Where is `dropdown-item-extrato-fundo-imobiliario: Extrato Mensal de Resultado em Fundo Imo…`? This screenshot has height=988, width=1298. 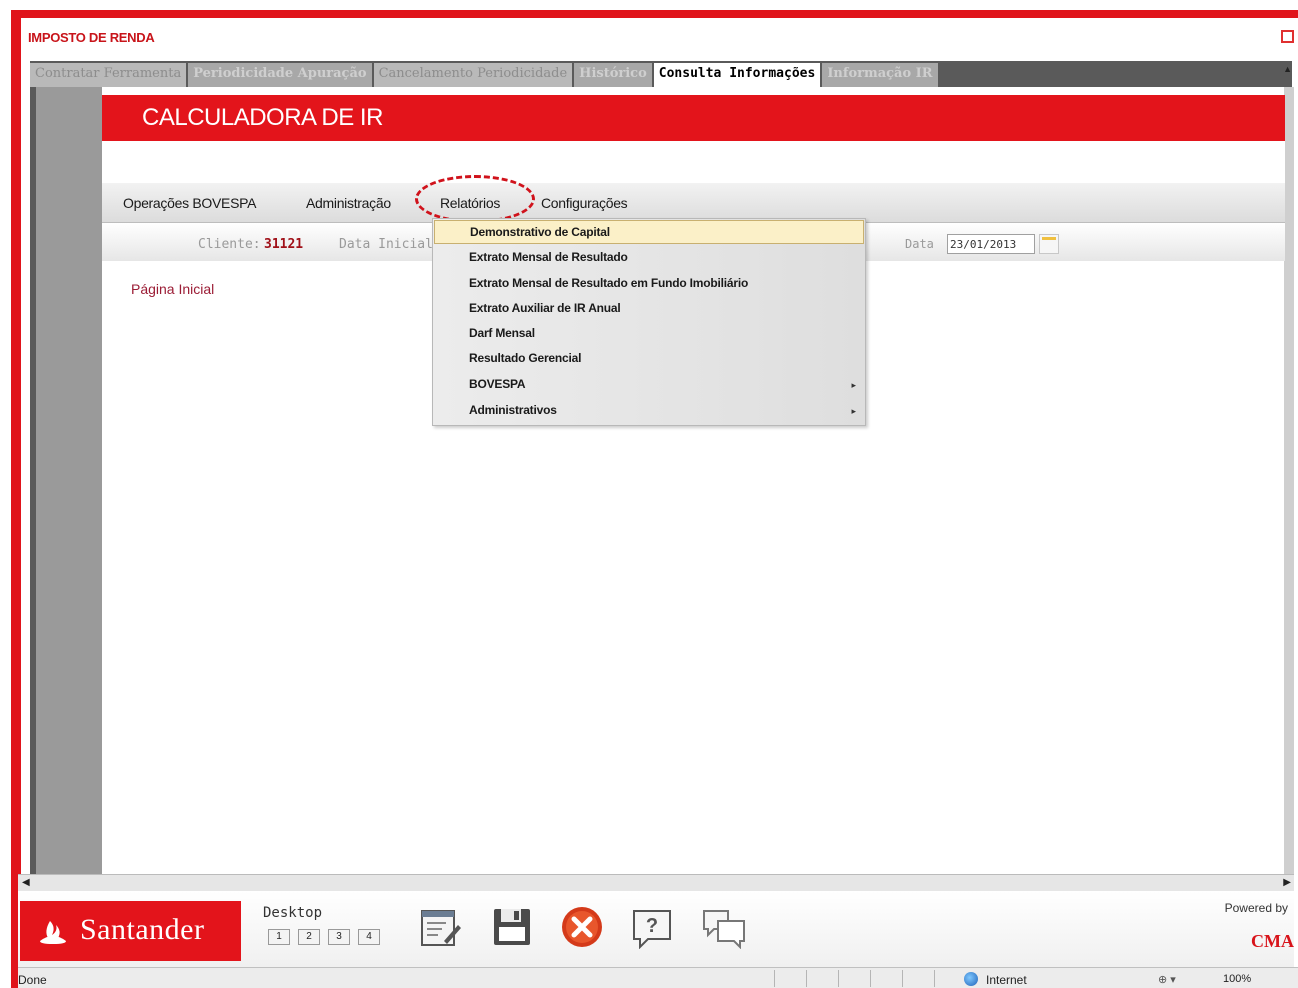
dropdown-item-extrato-fundo-imobiliario: Extrato Mensal de Resultado em Fundo Imo… is located at coordinates (608, 283).